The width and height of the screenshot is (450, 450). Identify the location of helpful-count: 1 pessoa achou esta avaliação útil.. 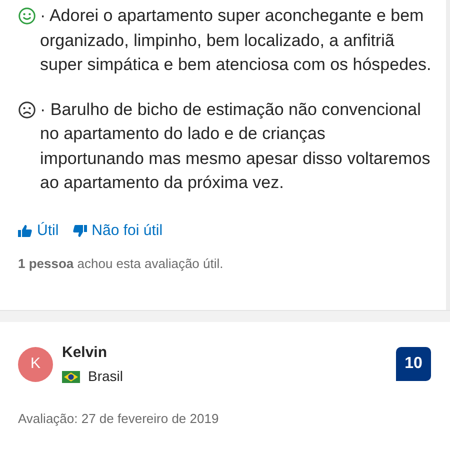
(121, 264).